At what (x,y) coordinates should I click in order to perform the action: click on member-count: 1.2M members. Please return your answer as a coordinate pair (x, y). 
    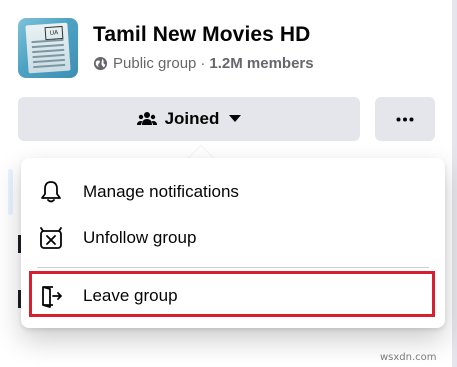
    Looking at the image, I should click on (261, 63).